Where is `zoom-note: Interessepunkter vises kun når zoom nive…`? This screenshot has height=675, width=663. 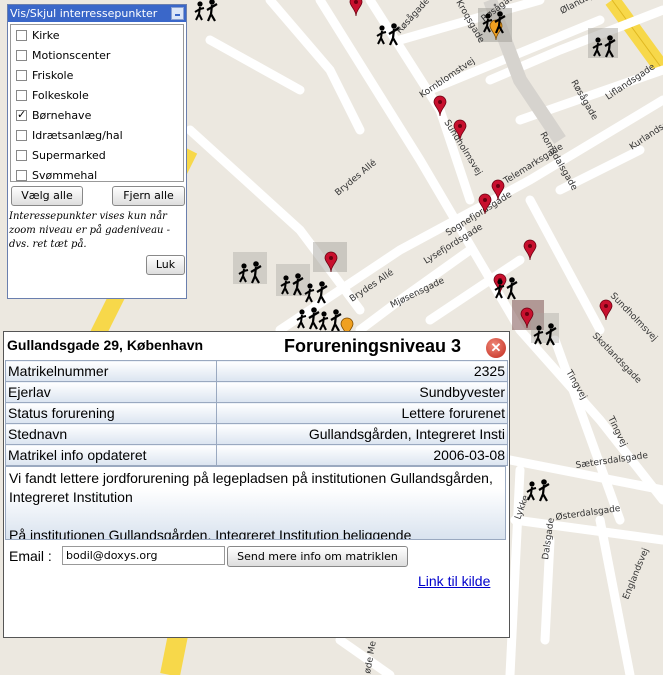 zoom-note: Interessepunkter vises kun når zoom nive… is located at coordinates (90, 230).